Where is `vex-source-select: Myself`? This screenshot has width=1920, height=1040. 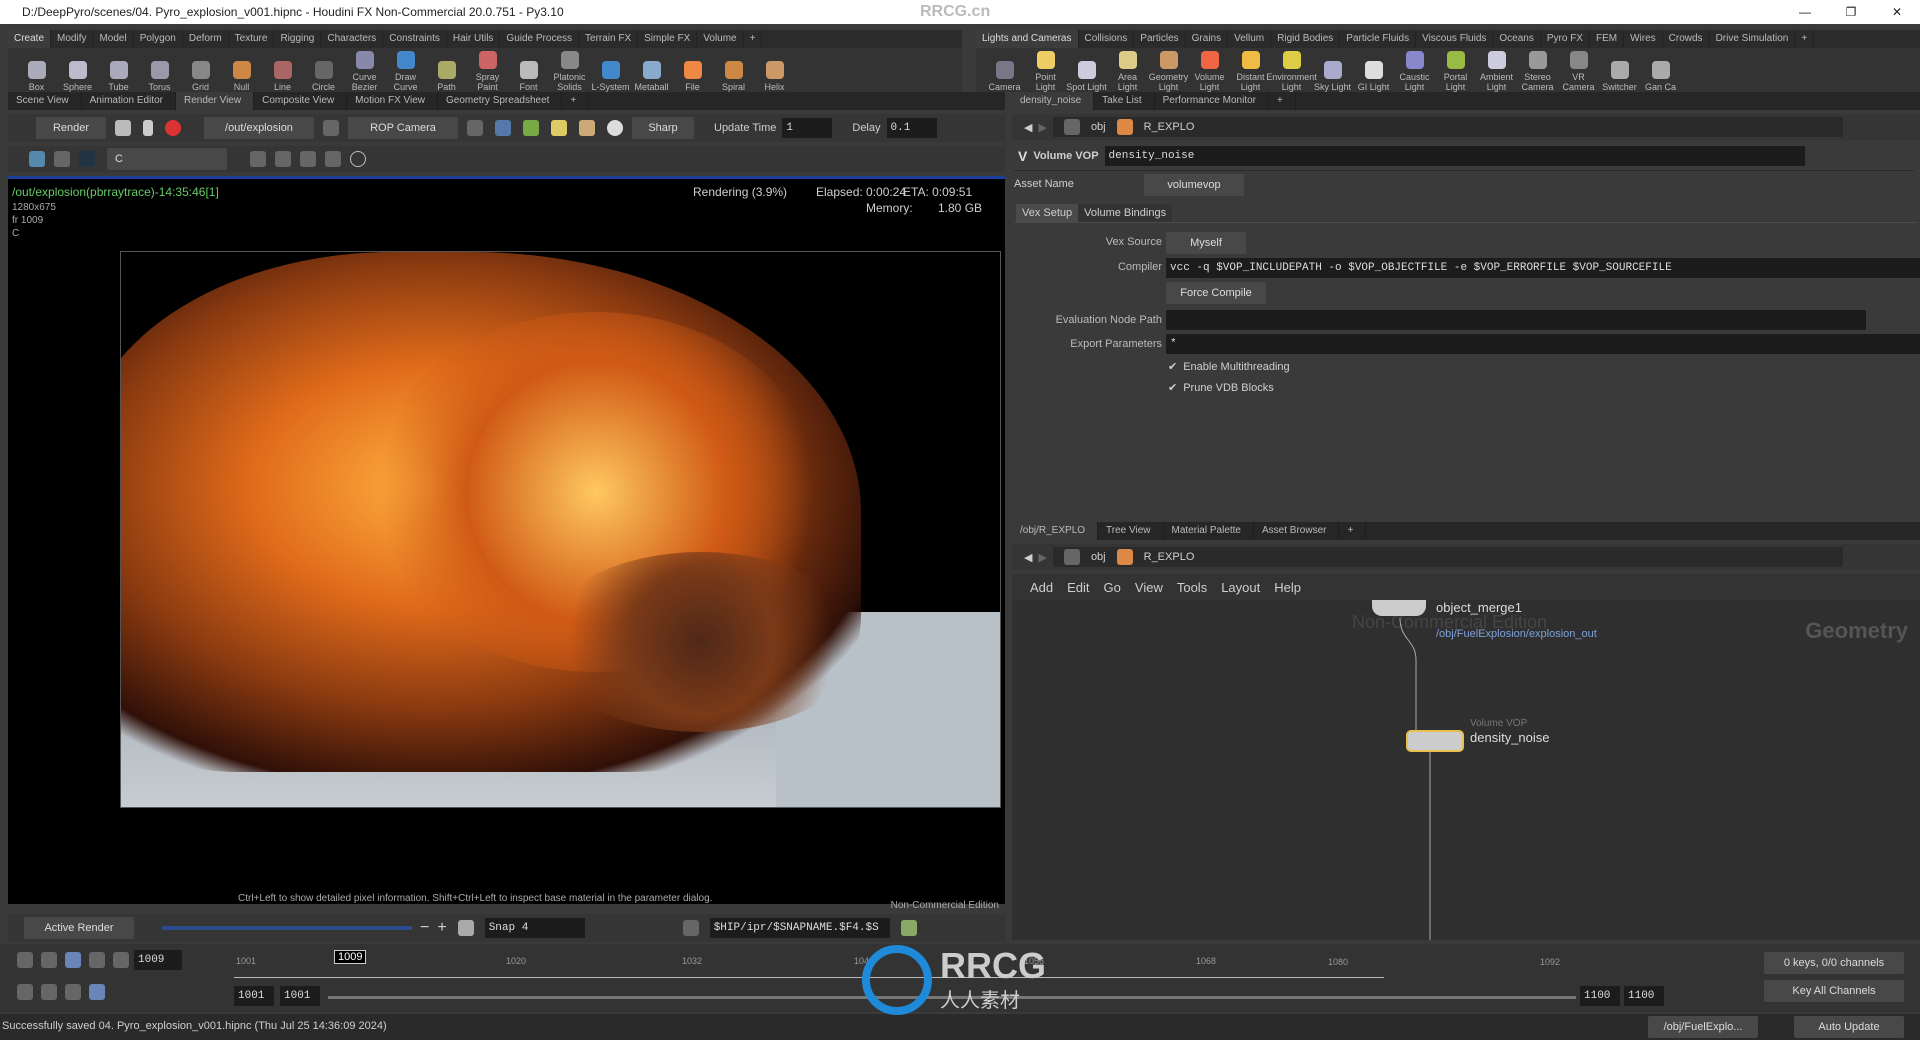
vex-source-select: Myself is located at coordinates (1206, 243).